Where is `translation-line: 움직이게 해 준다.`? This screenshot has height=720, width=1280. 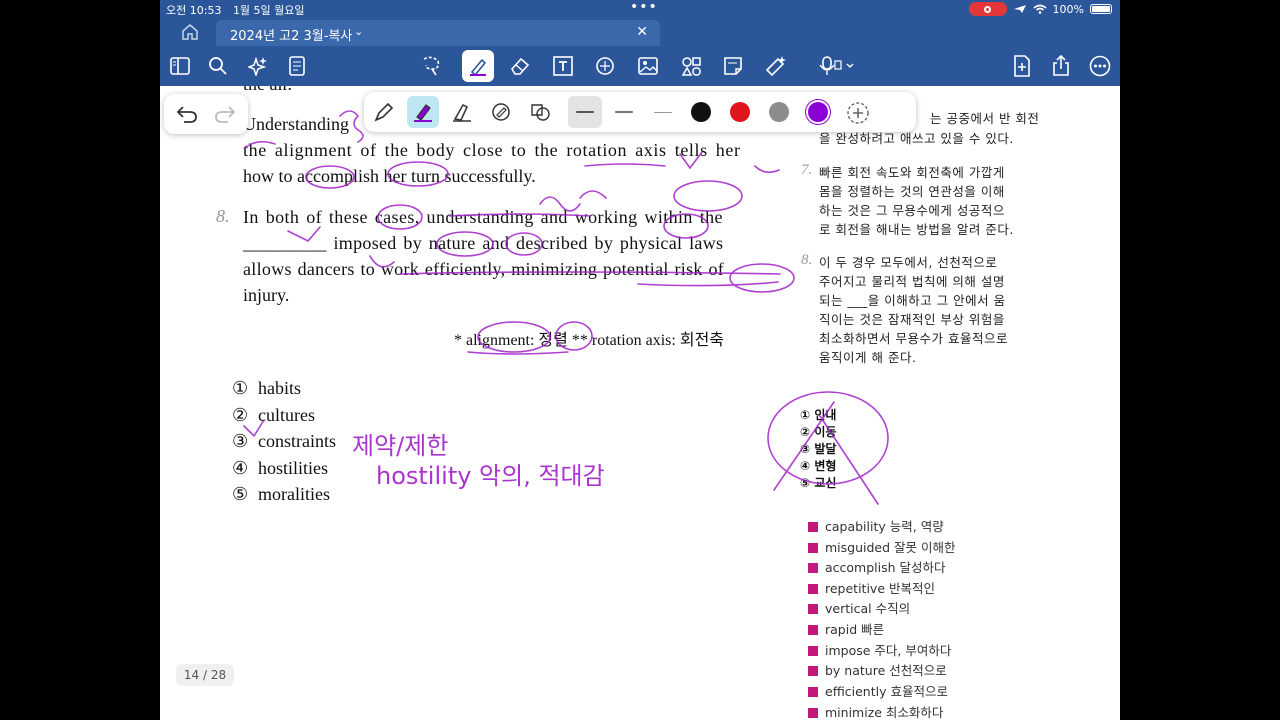 translation-line: 움직이게 해 준다. is located at coordinates (868, 357).